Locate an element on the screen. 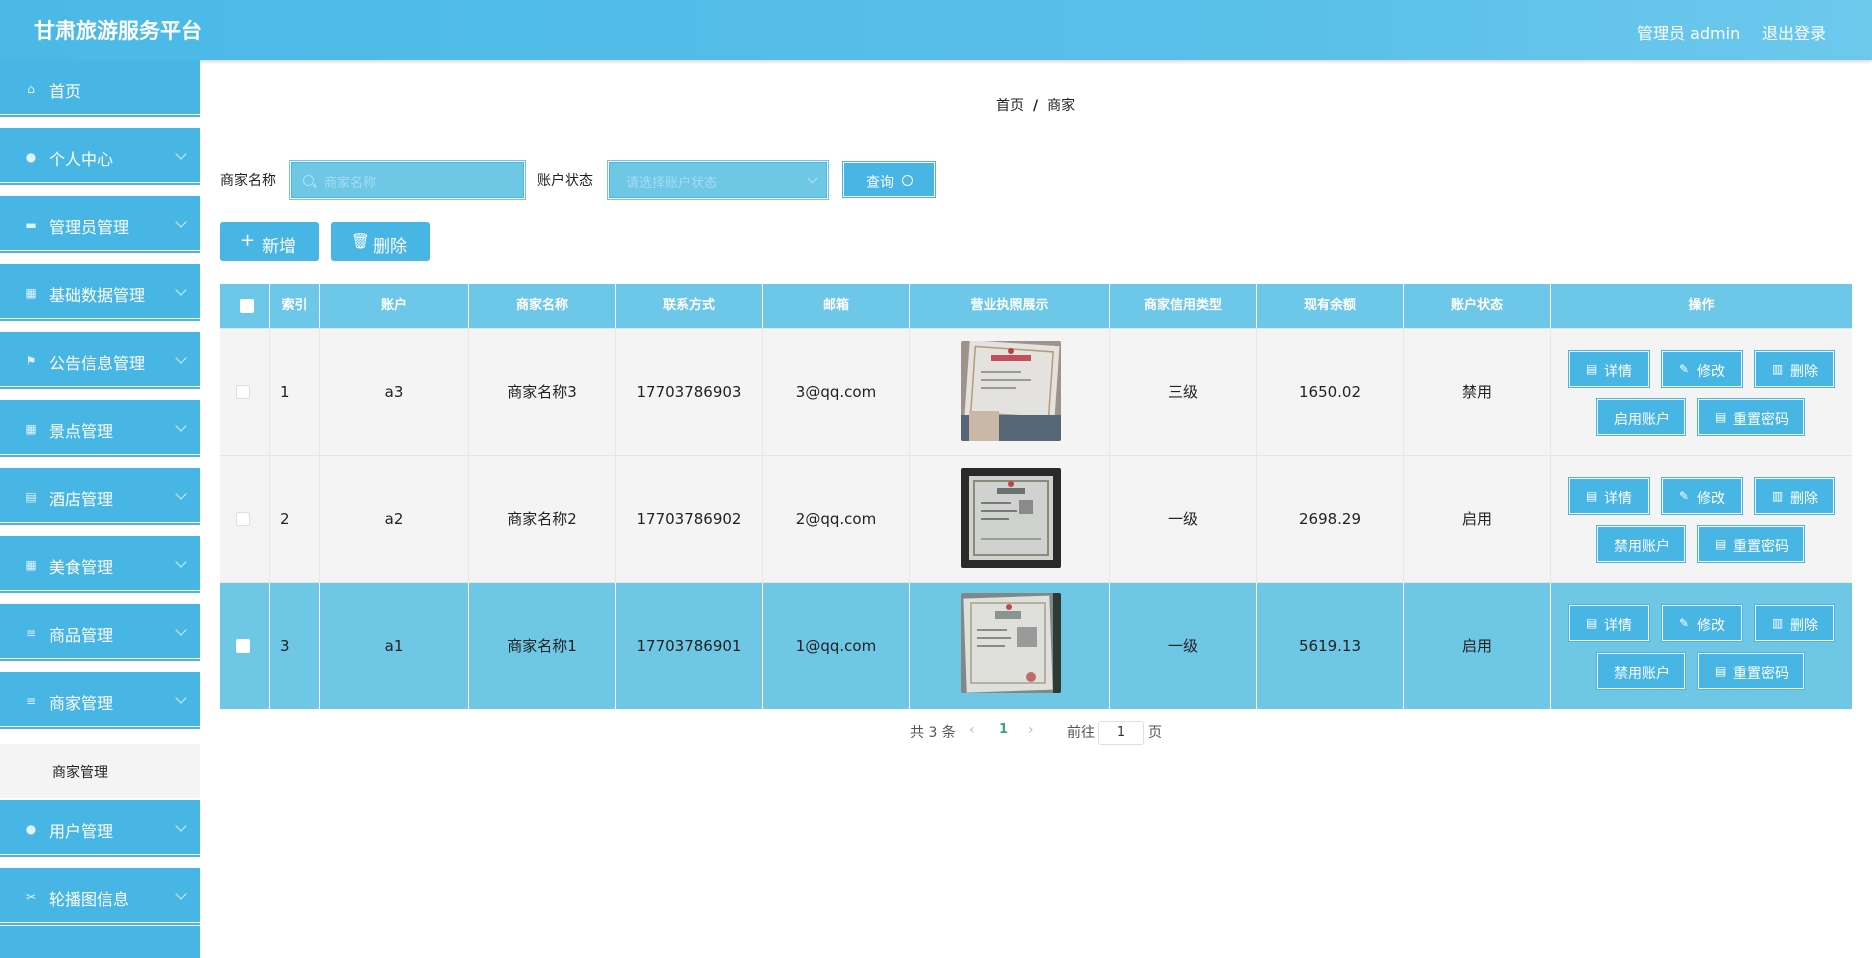  sidebar-item-hotels: ▤ 酒店管理 is located at coordinates (100, 497).